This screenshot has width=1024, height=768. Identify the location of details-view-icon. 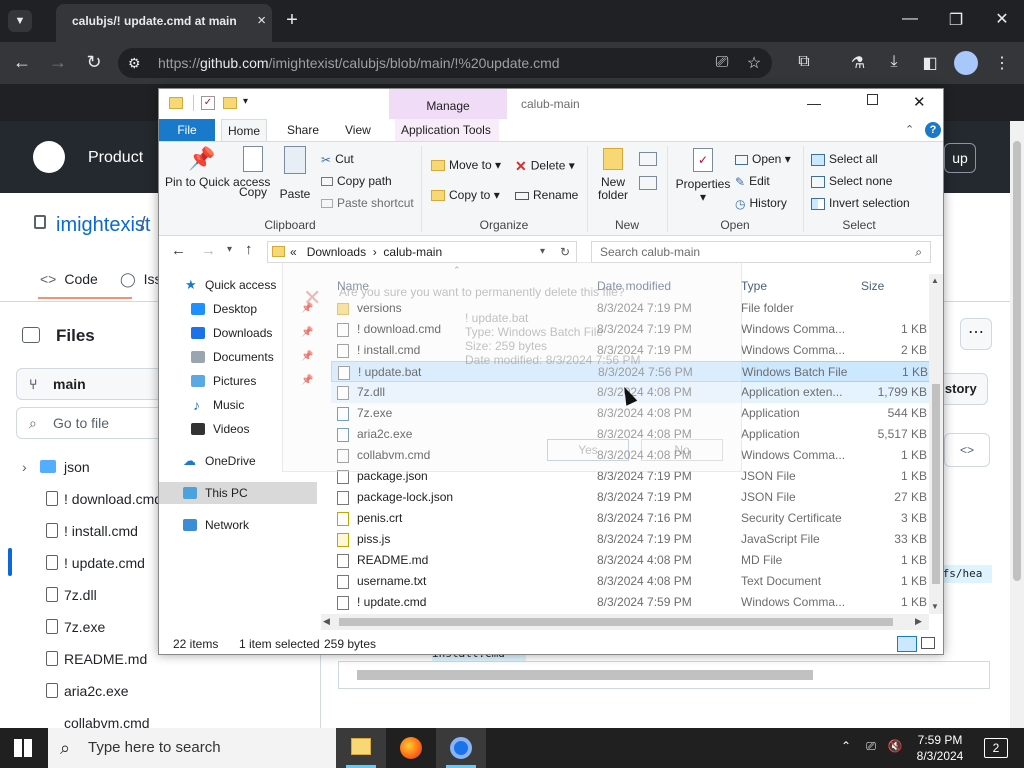
(907, 644).